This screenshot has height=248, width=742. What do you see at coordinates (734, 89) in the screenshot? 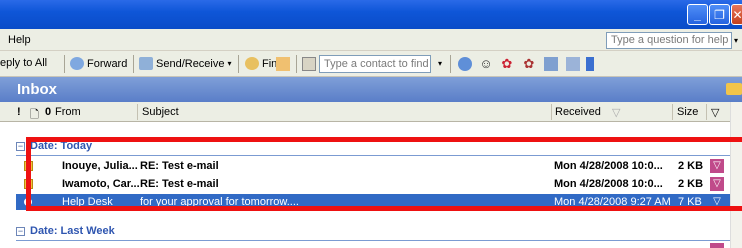
I see `folder-icon` at bounding box center [734, 89].